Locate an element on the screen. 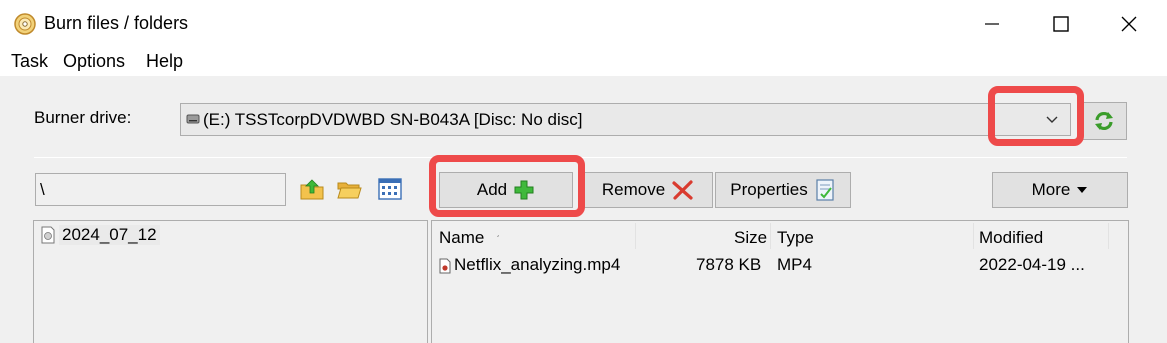 The width and height of the screenshot is (1167, 343). menu-task: Task is located at coordinates (29, 61).